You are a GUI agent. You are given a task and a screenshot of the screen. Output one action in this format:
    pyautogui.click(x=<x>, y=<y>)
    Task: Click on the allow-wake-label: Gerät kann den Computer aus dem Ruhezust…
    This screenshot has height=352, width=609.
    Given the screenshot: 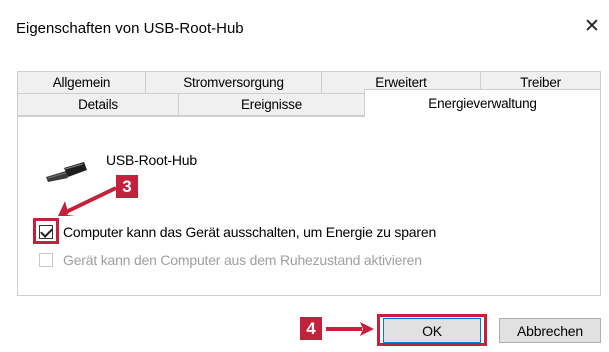 What is the action you would take?
    pyautogui.click(x=242, y=260)
    